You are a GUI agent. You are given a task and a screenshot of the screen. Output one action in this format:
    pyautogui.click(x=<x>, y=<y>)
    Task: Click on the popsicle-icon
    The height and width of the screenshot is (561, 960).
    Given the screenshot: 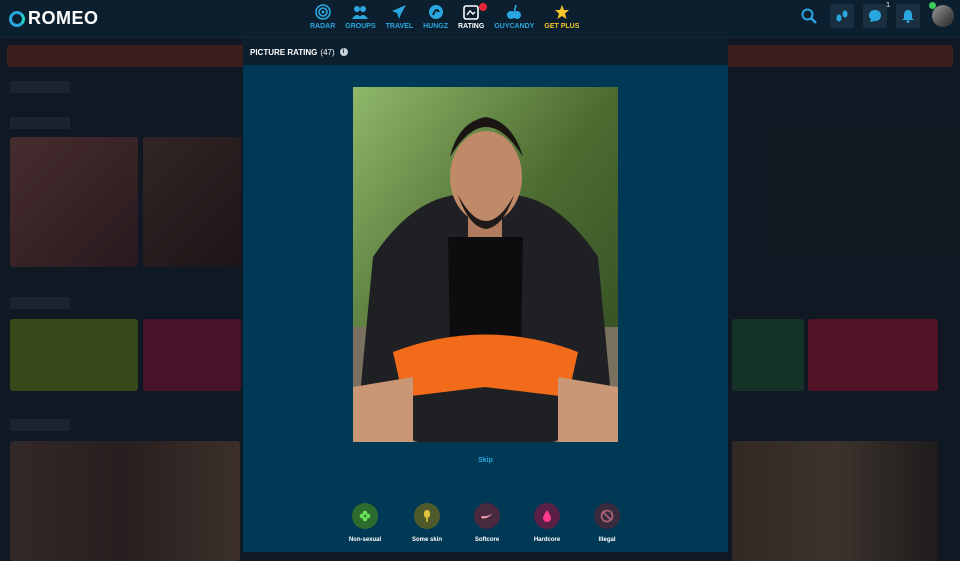 What is the action you would take?
    pyautogui.click(x=427, y=516)
    